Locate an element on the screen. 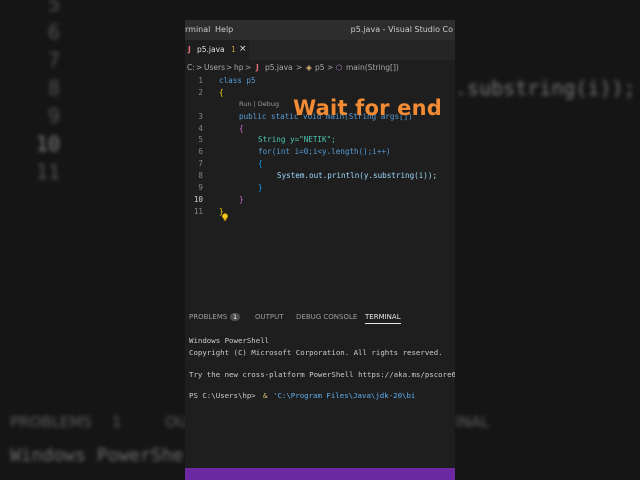 This screenshot has height=480, width=640. codelens-run-debug: Run | Debug is located at coordinates (259, 104).